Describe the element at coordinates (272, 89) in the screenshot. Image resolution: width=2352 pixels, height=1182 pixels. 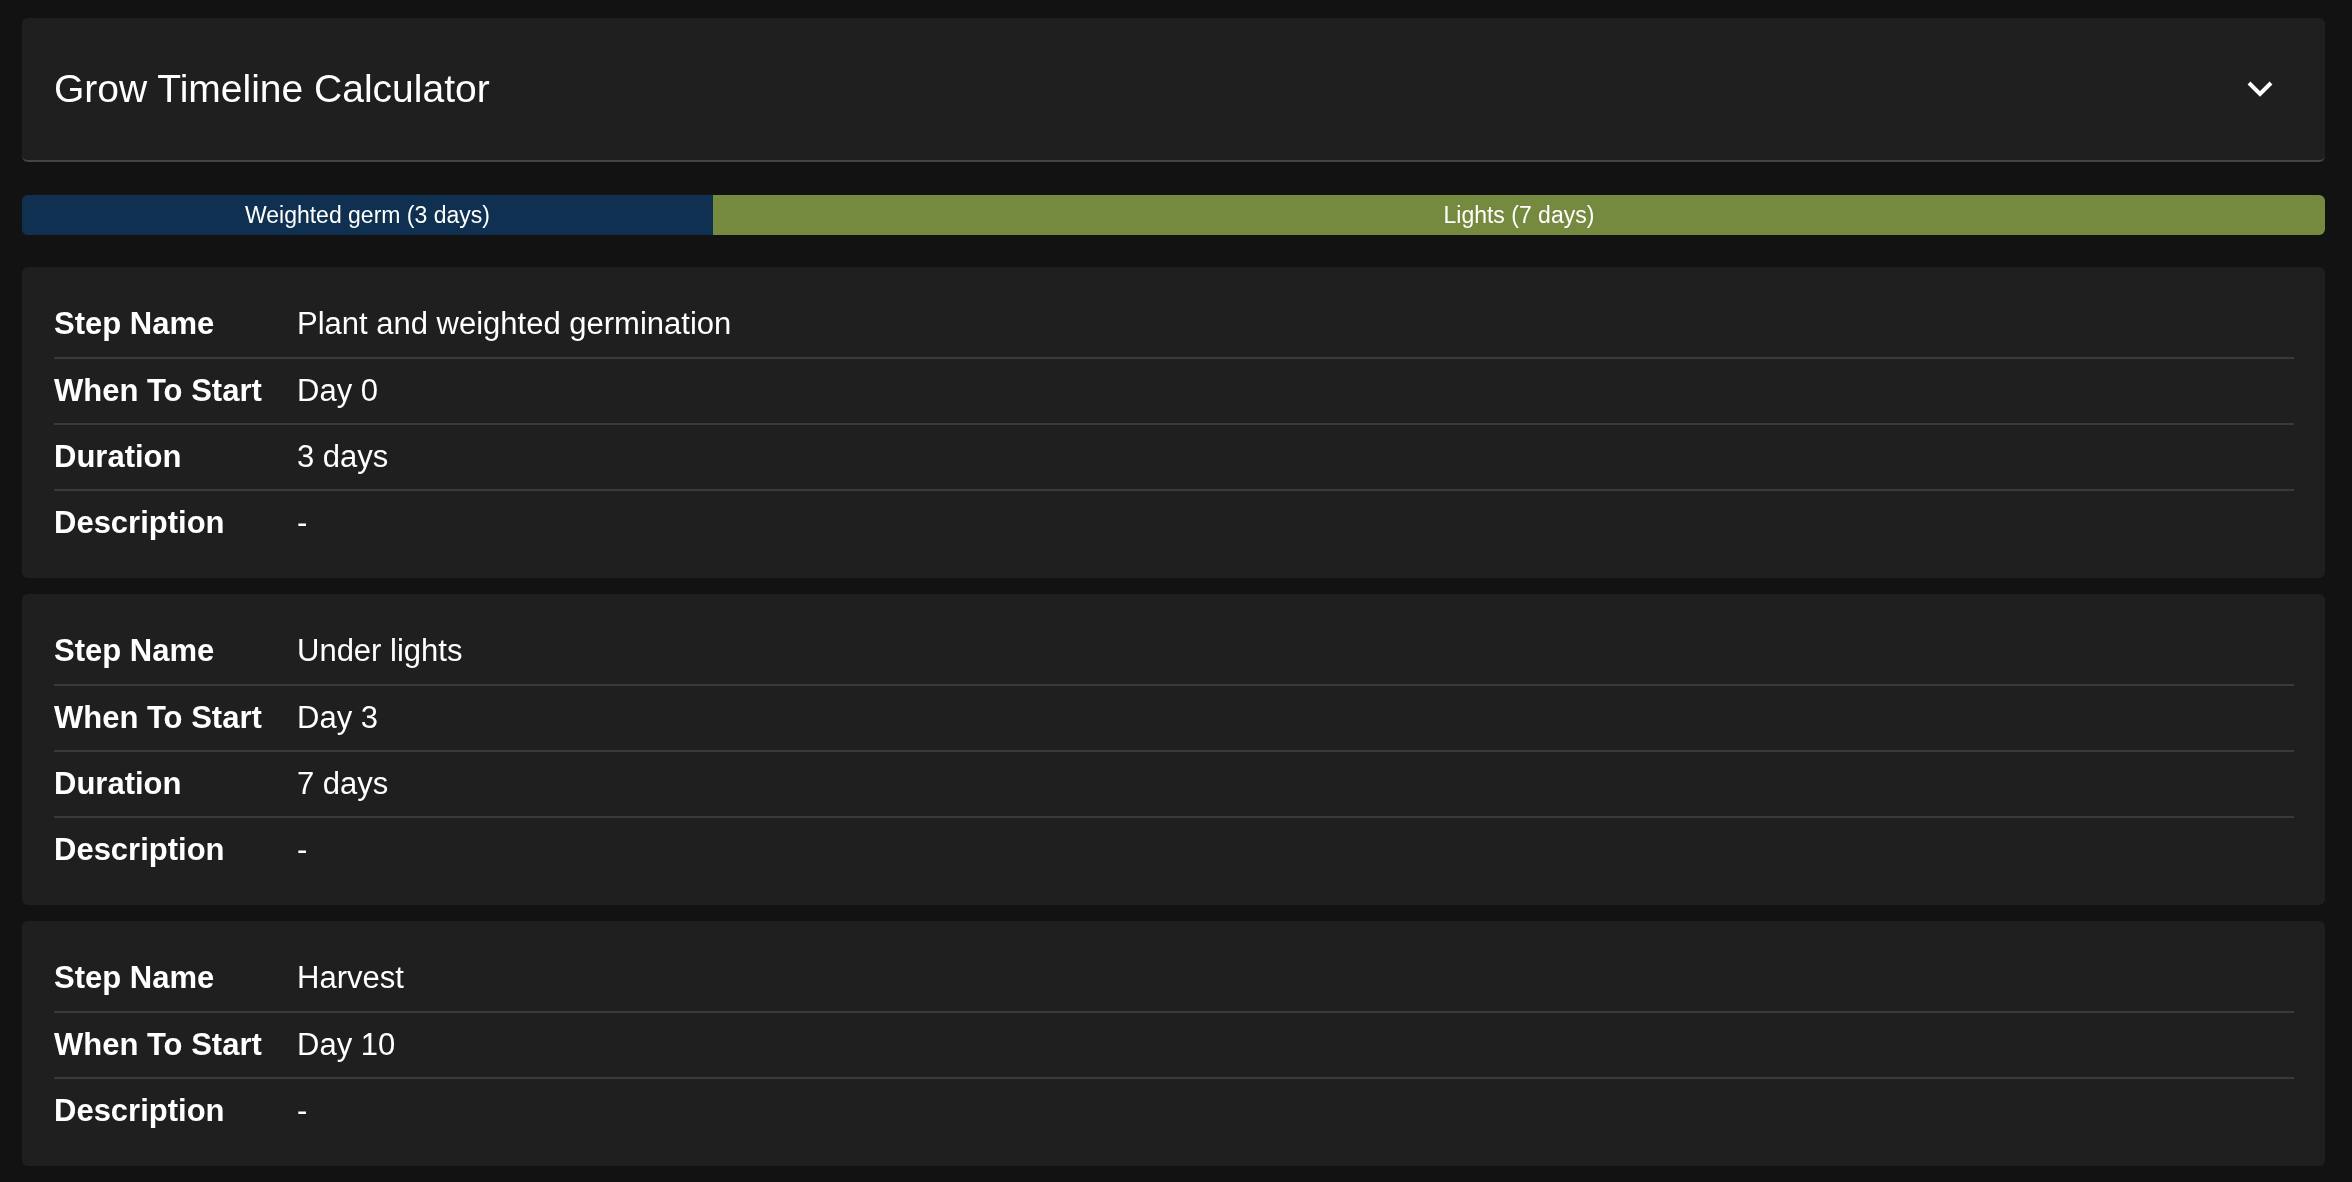
I see `page-title: Grow Timeline Calculator` at that location.